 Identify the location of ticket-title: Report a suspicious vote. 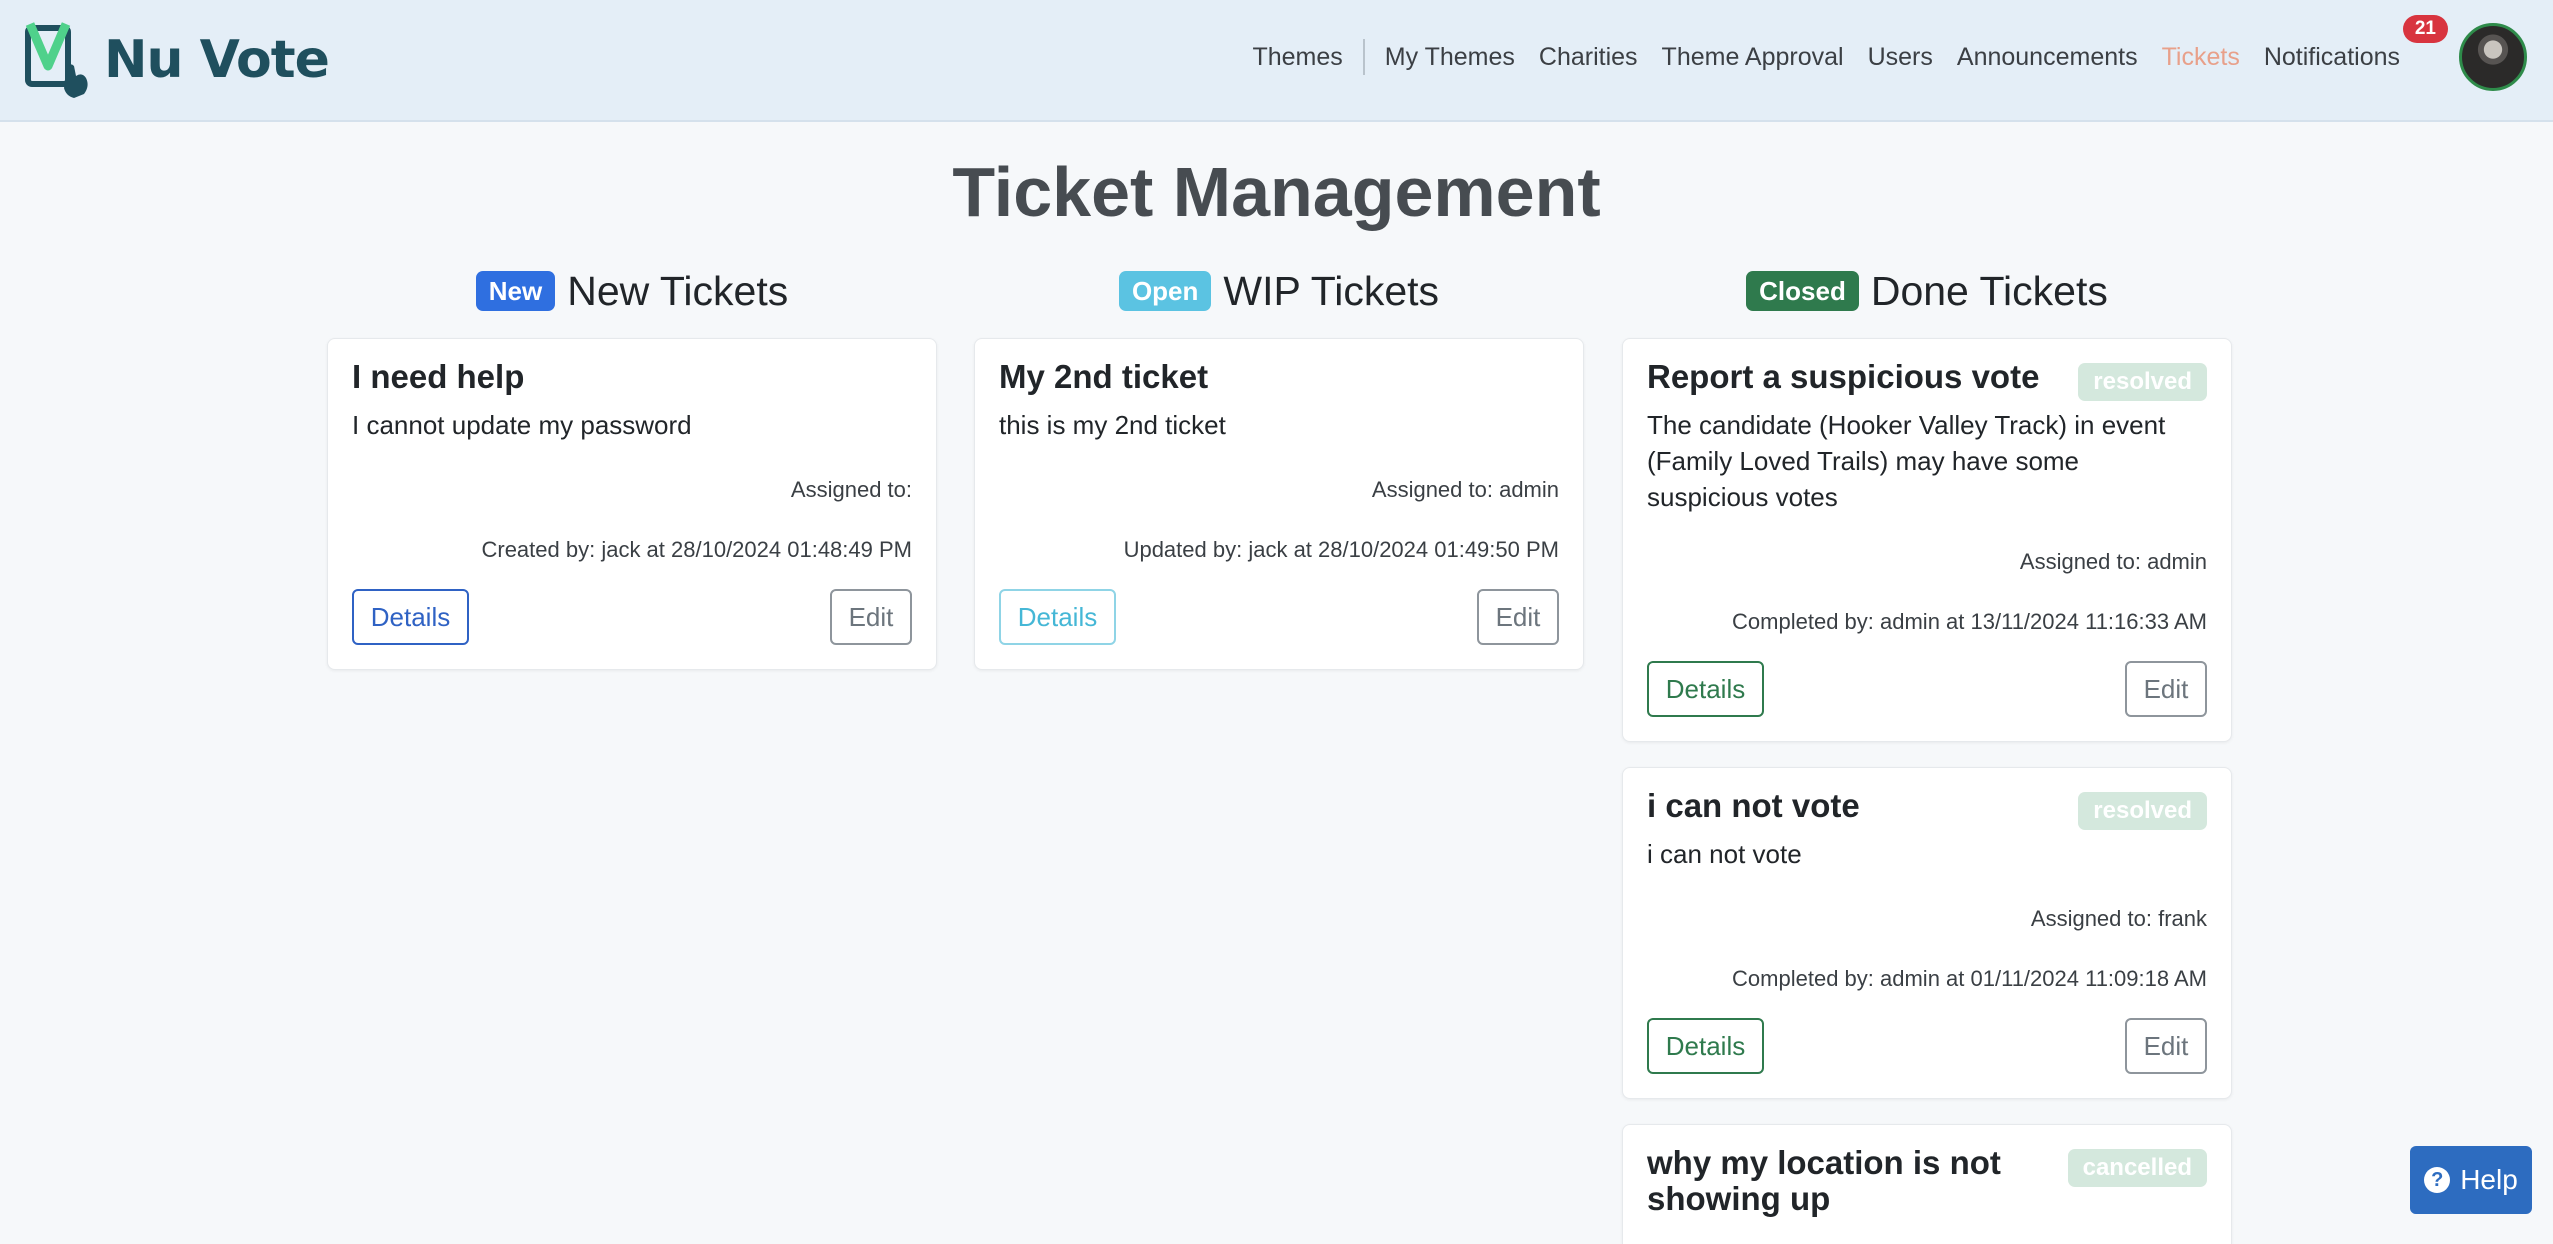
(1843, 376).